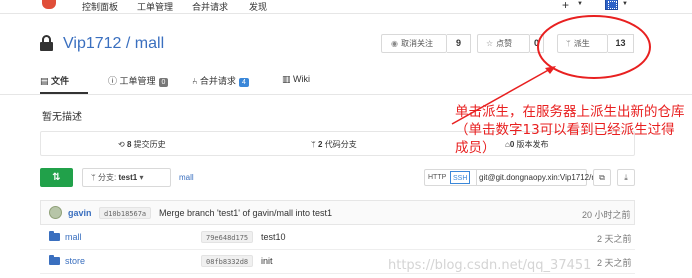 The image size is (692, 278). Describe the element at coordinates (490, 265) in the screenshot. I see `watermark: https://blog.csdn.net/qq_37451` at that location.